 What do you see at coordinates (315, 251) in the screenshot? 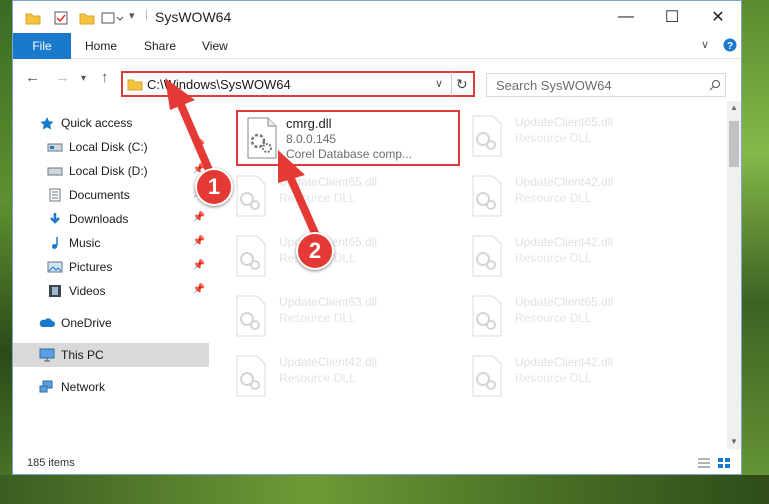
I see `step-2-callout: 2` at bounding box center [315, 251].